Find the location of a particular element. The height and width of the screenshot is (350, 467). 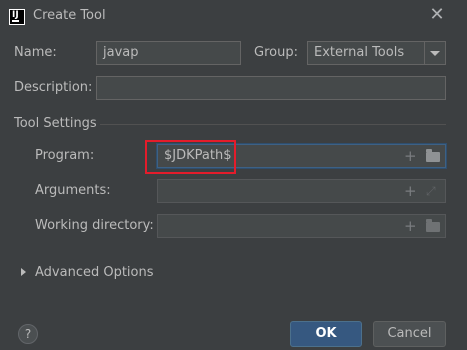

group-select: External Tools is located at coordinates (366, 53).